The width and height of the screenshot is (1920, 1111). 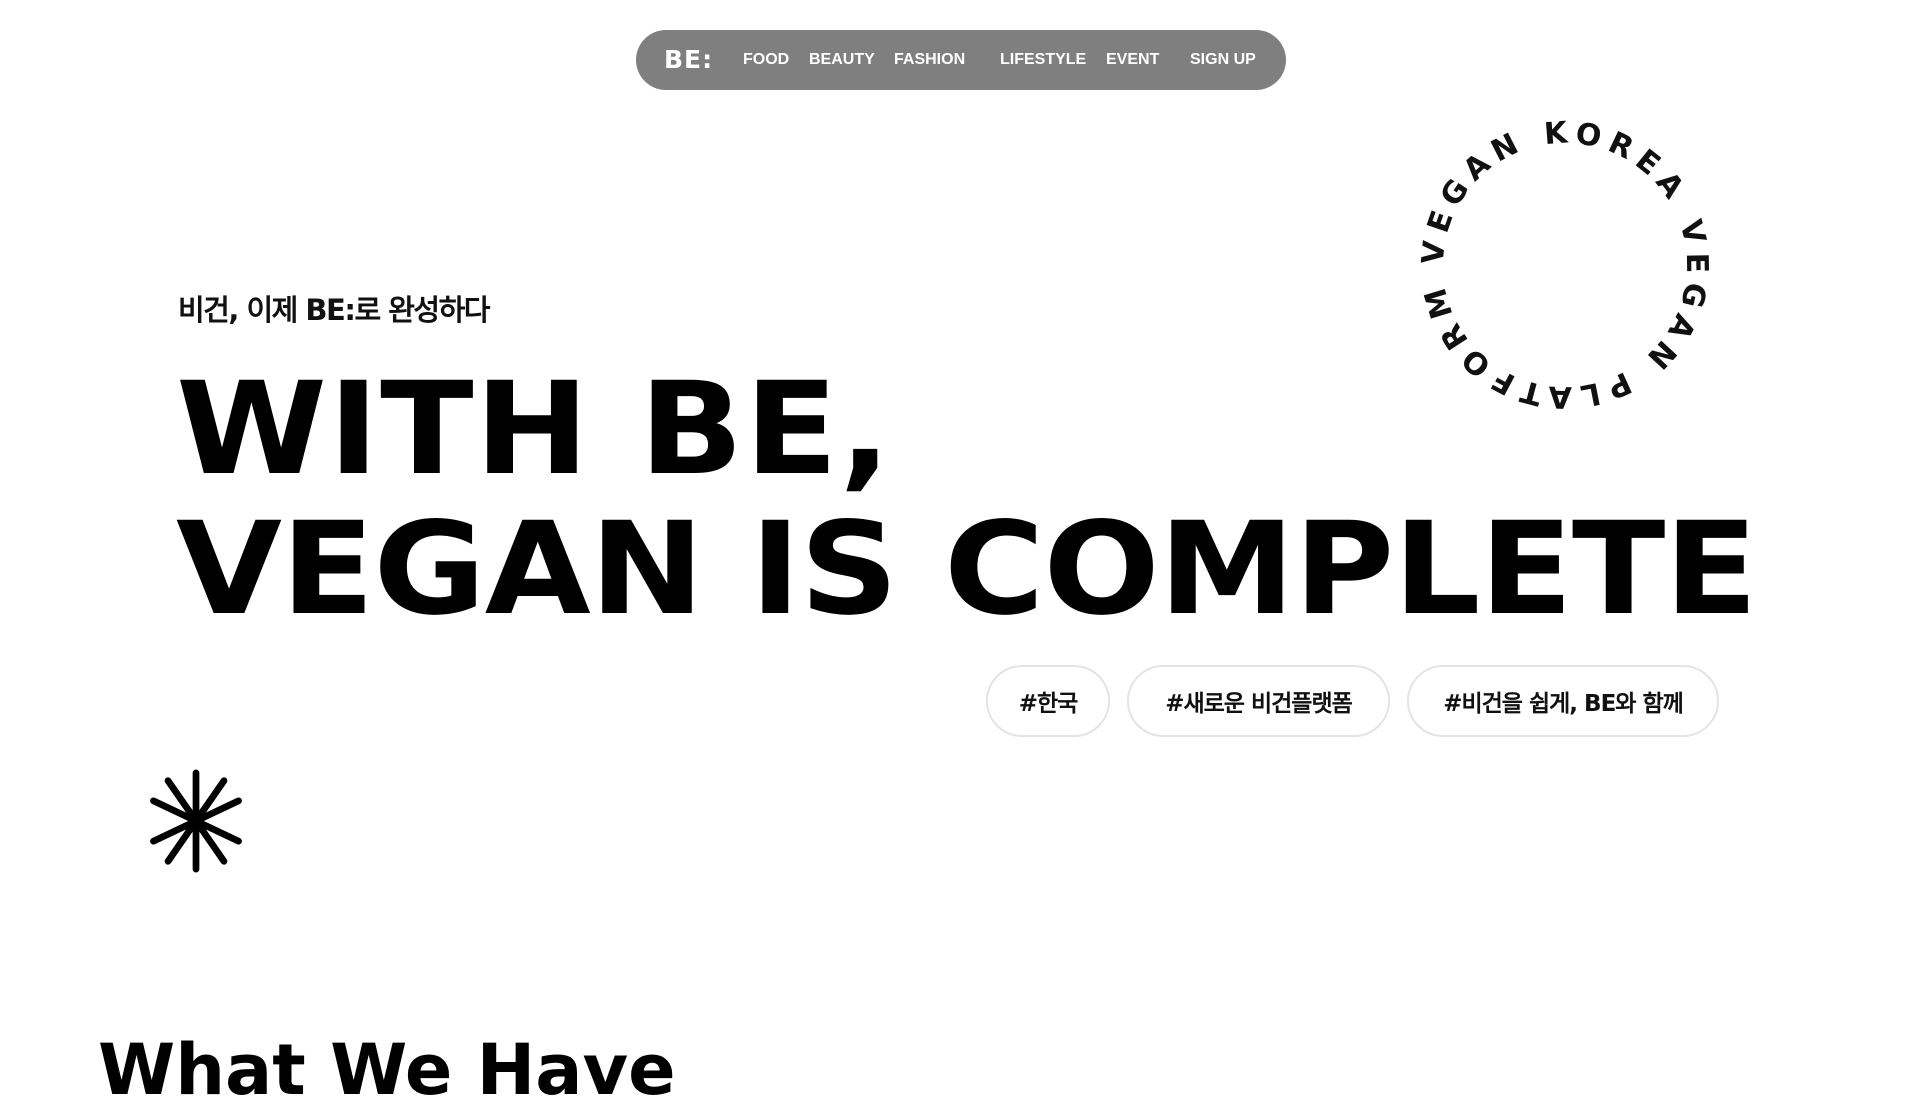 What do you see at coordinates (1132, 60) in the screenshot?
I see `nav-item-event: EVENT` at bounding box center [1132, 60].